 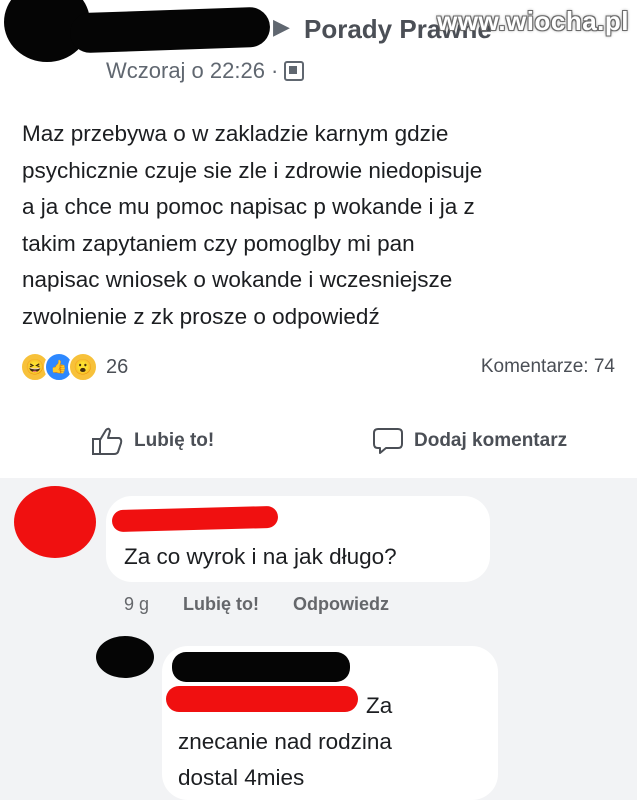 What do you see at coordinates (221, 604) in the screenshot?
I see `comment-like-link: Lubię to!` at bounding box center [221, 604].